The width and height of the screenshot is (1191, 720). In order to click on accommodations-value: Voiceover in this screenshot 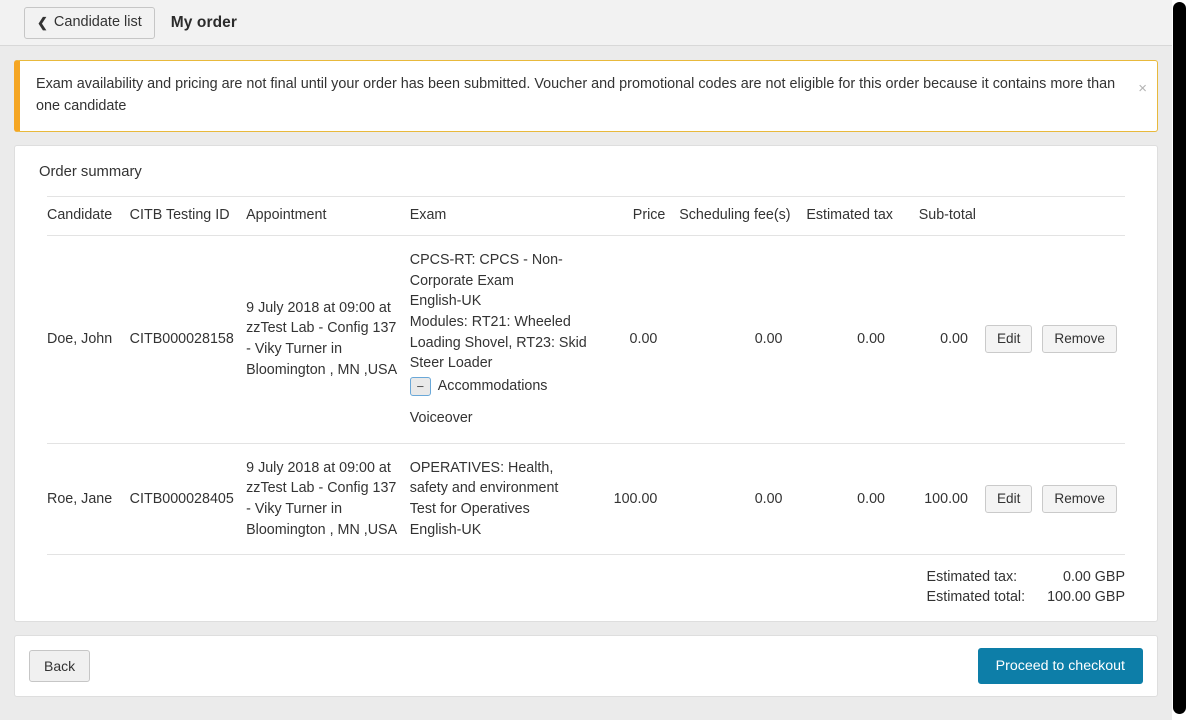, I will do `click(441, 417)`.